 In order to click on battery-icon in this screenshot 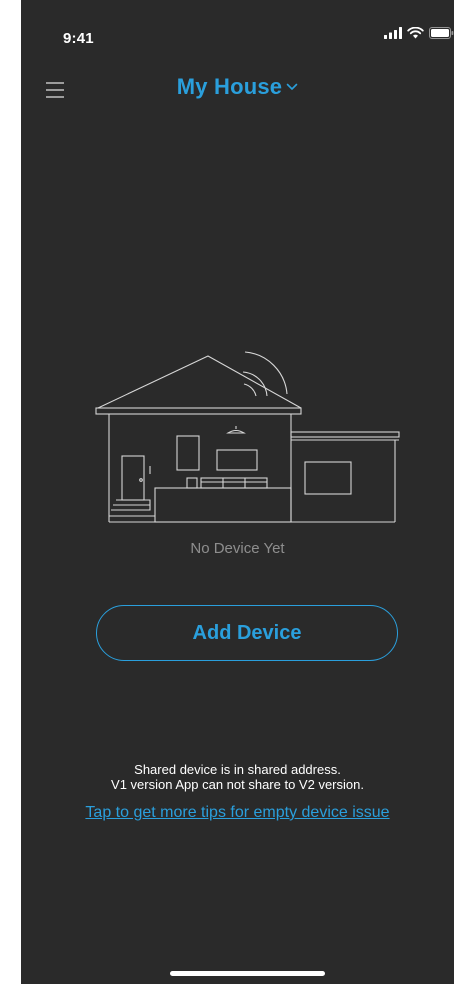, I will do `click(441, 33)`.